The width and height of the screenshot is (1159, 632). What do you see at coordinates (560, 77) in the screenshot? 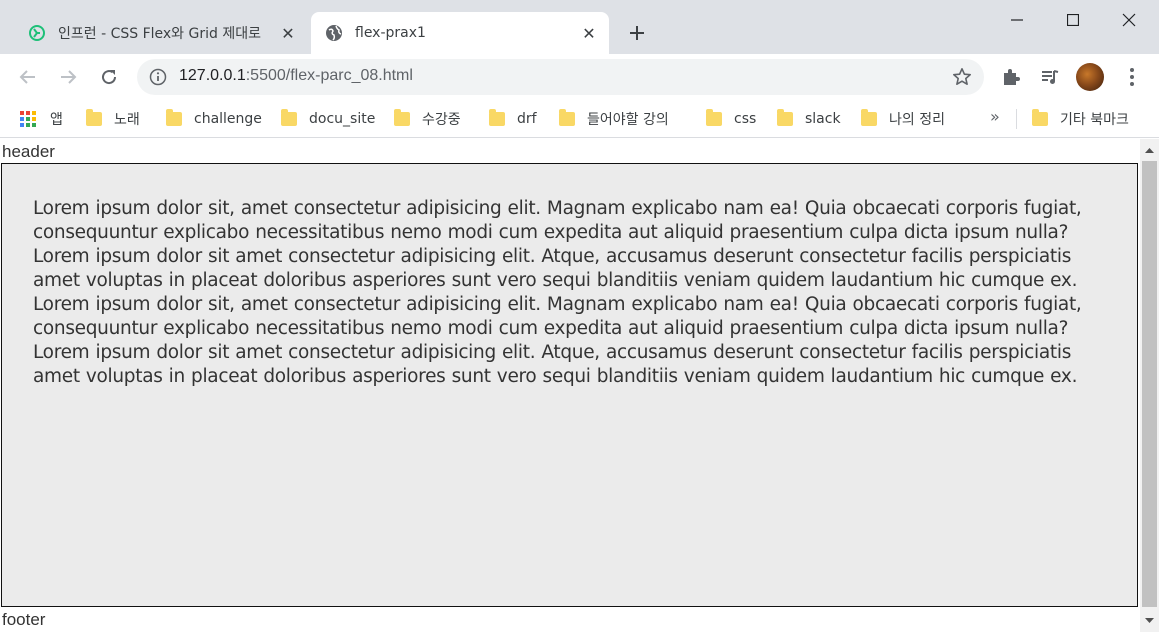
I see `address-bar: 127.0.0.1:5500/flex-parc_08.html` at bounding box center [560, 77].